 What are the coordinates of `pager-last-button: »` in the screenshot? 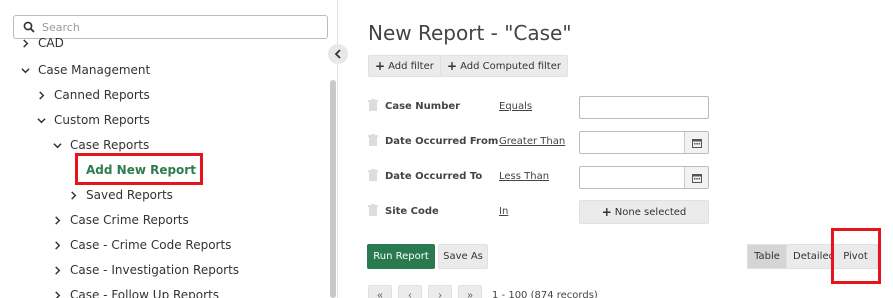 It's located at (470, 291).